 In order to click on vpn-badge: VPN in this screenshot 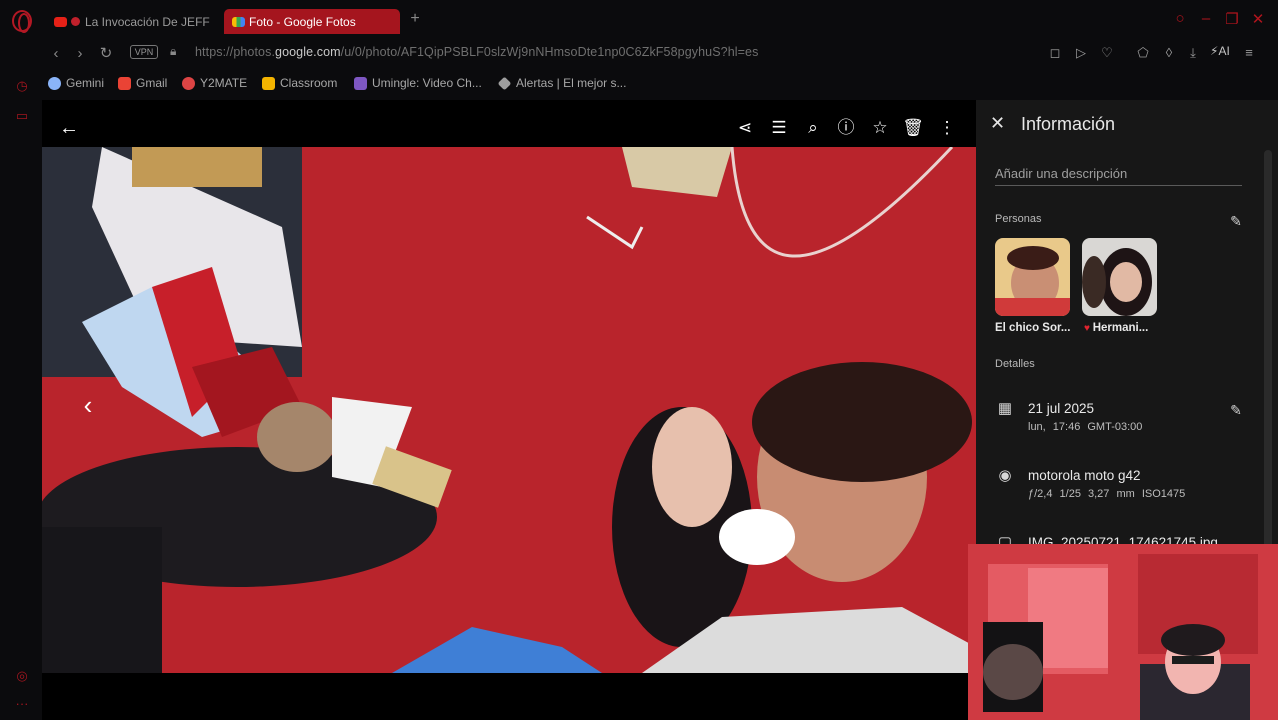, I will do `click(144, 52)`.